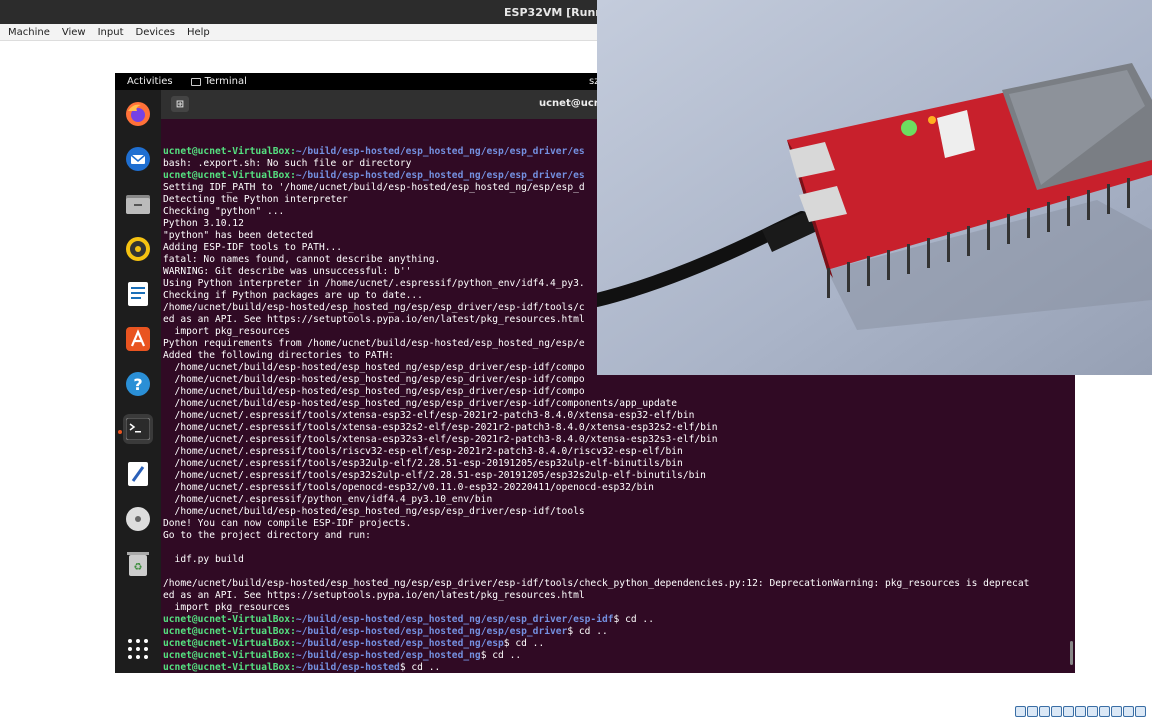  Describe the element at coordinates (138, 114) in the screenshot. I see `firefox-icon` at that location.